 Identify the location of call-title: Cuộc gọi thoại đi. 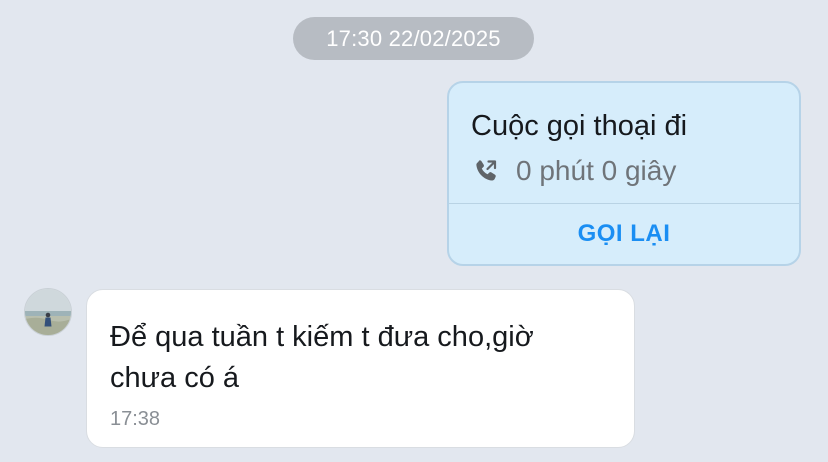
(579, 126).